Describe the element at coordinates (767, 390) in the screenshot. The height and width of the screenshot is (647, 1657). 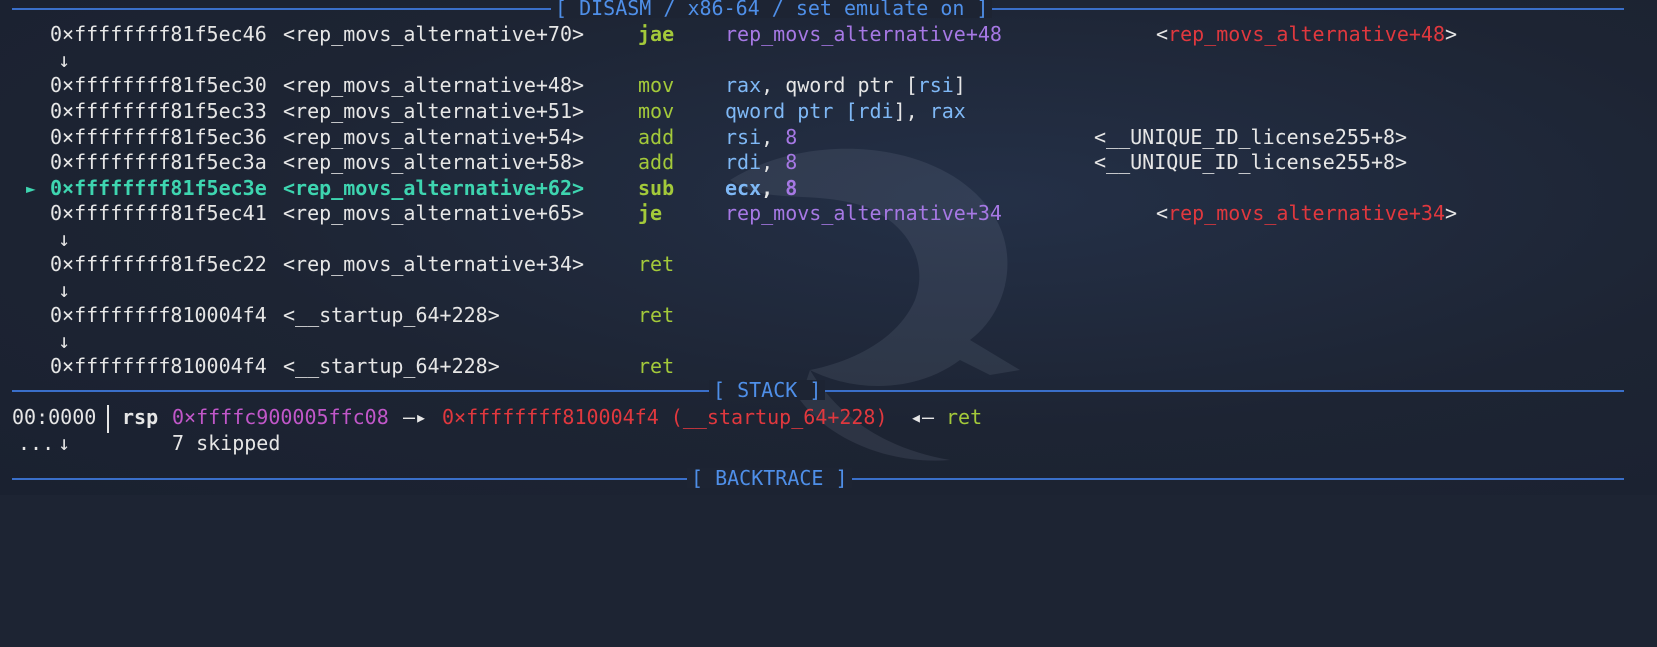
I see `stack-title: [ STACK ]` at that location.